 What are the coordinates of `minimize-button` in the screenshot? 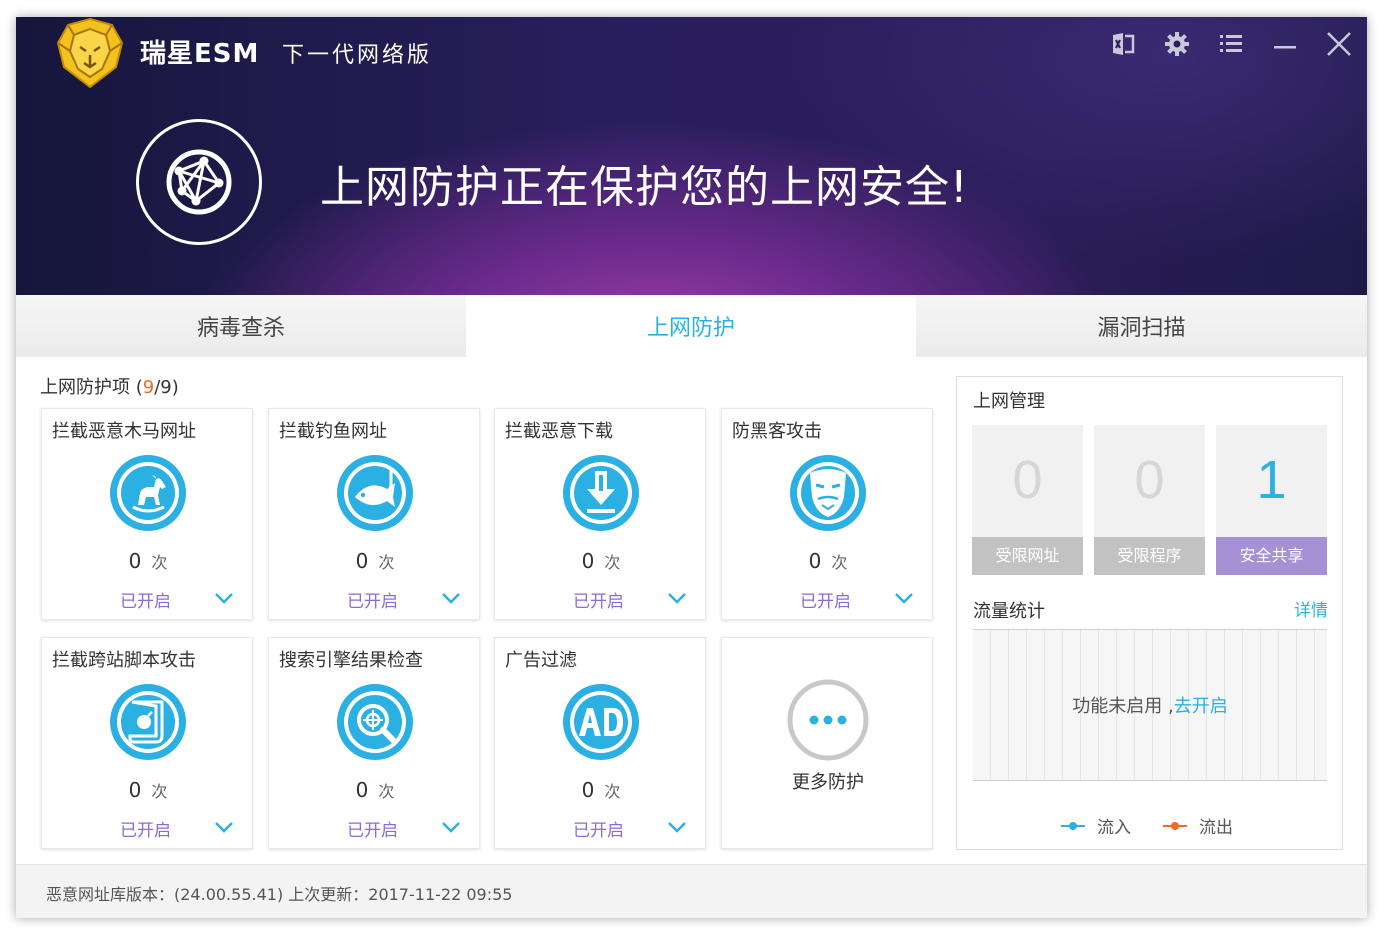 It's located at (1285, 44).